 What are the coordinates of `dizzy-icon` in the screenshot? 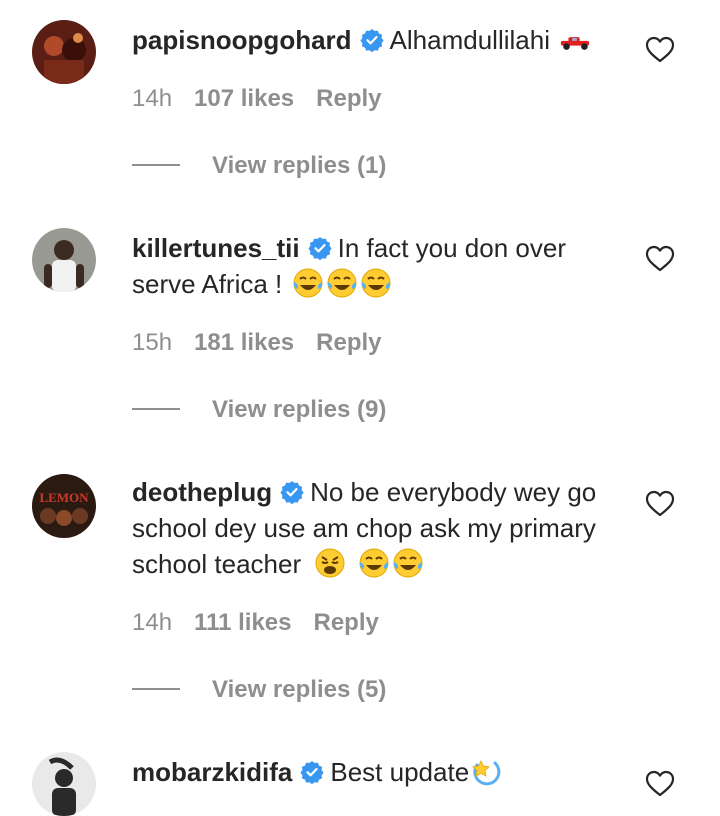 It's located at (485, 771).